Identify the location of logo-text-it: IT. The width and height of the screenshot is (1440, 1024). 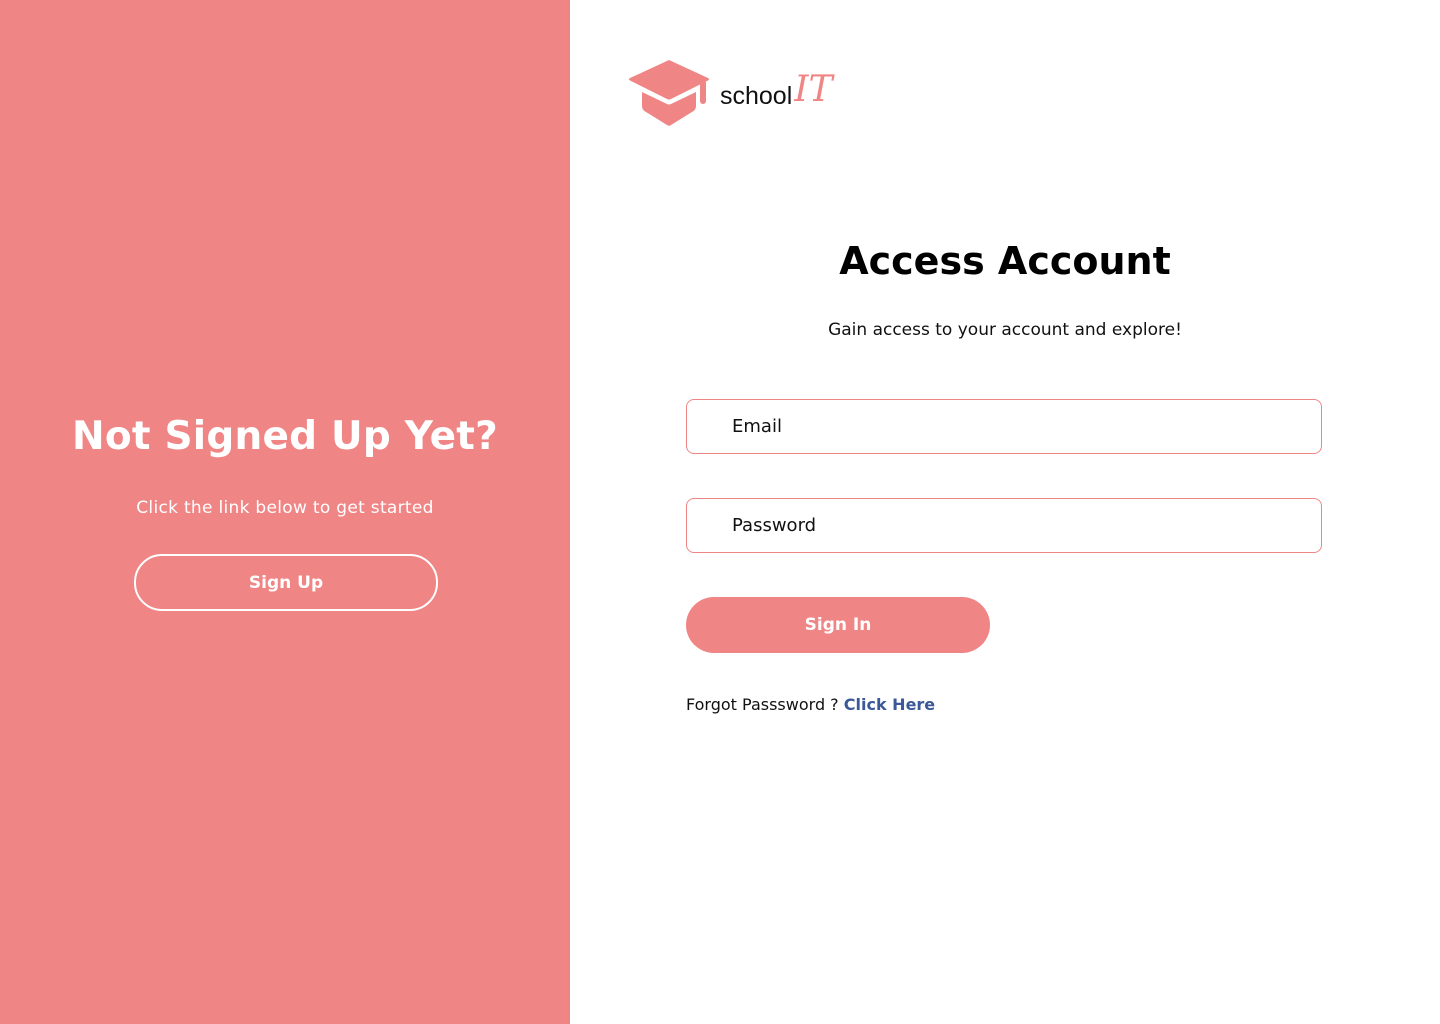
(813, 89).